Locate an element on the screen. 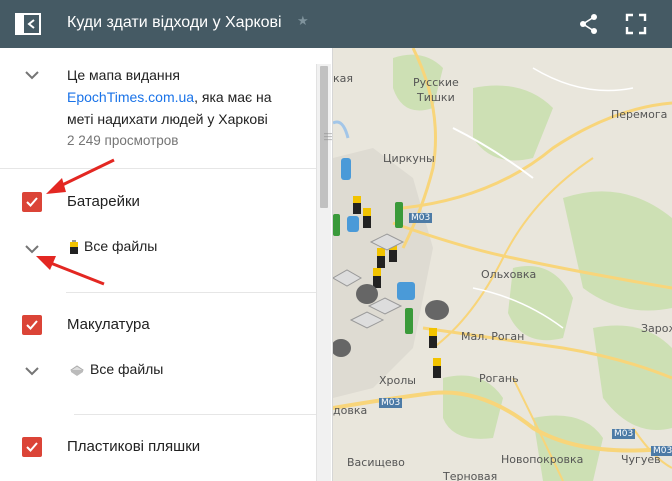 This screenshot has height=481, width=672. layer-label-plastic: Пластикові пляшки is located at coordinates (133, 446).